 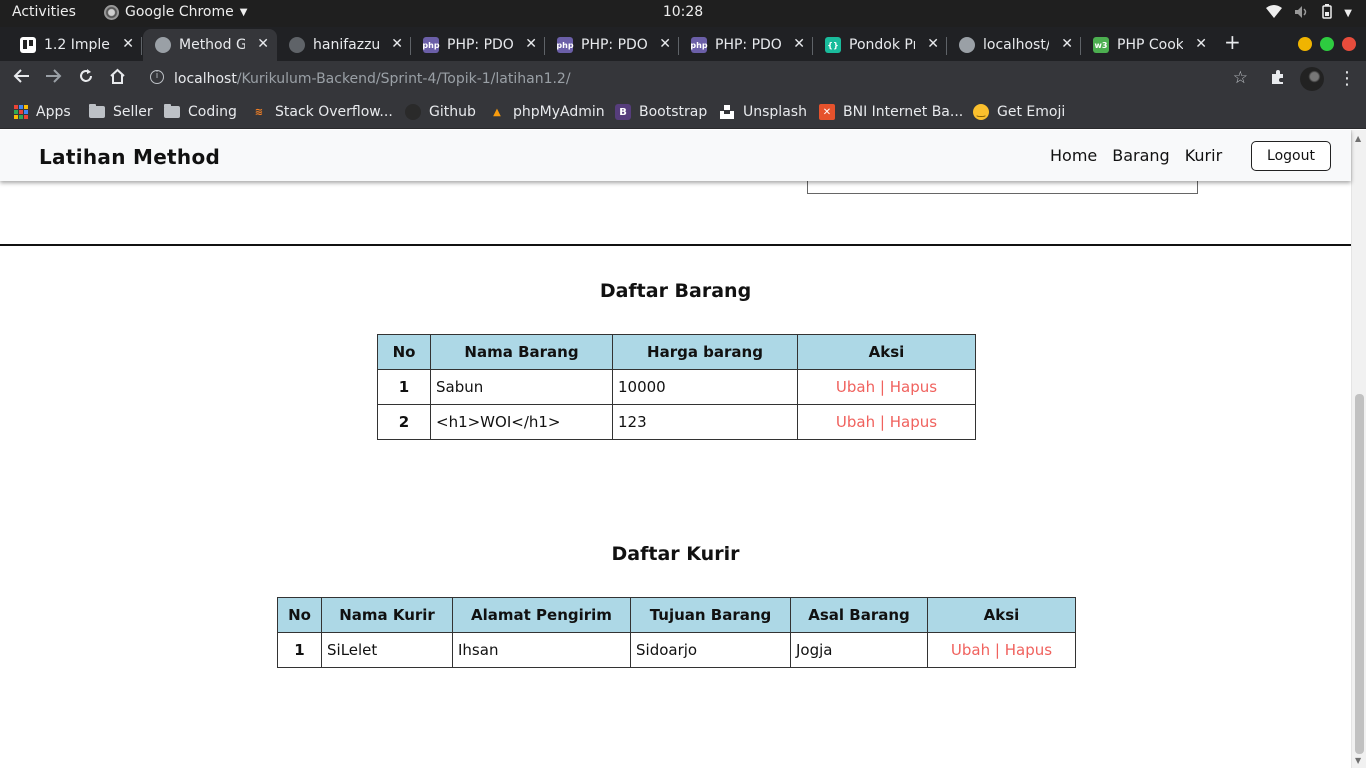 What do you see at coordinates (1278, 79) in the screenshot?
I see `extensions-puzzle-icon` at bounding box center [1278, 79].